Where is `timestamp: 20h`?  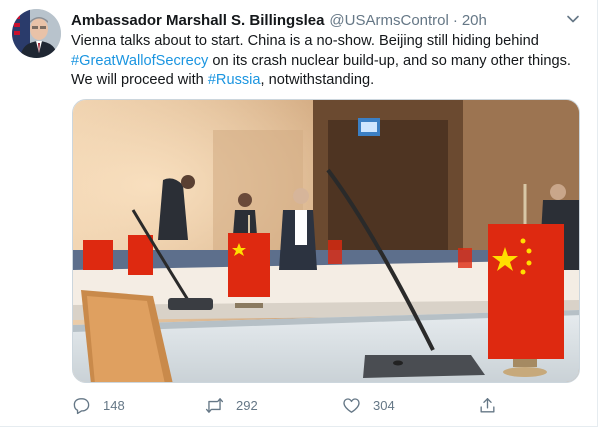 timestamp: 20h is located at coordinates (474, 20).